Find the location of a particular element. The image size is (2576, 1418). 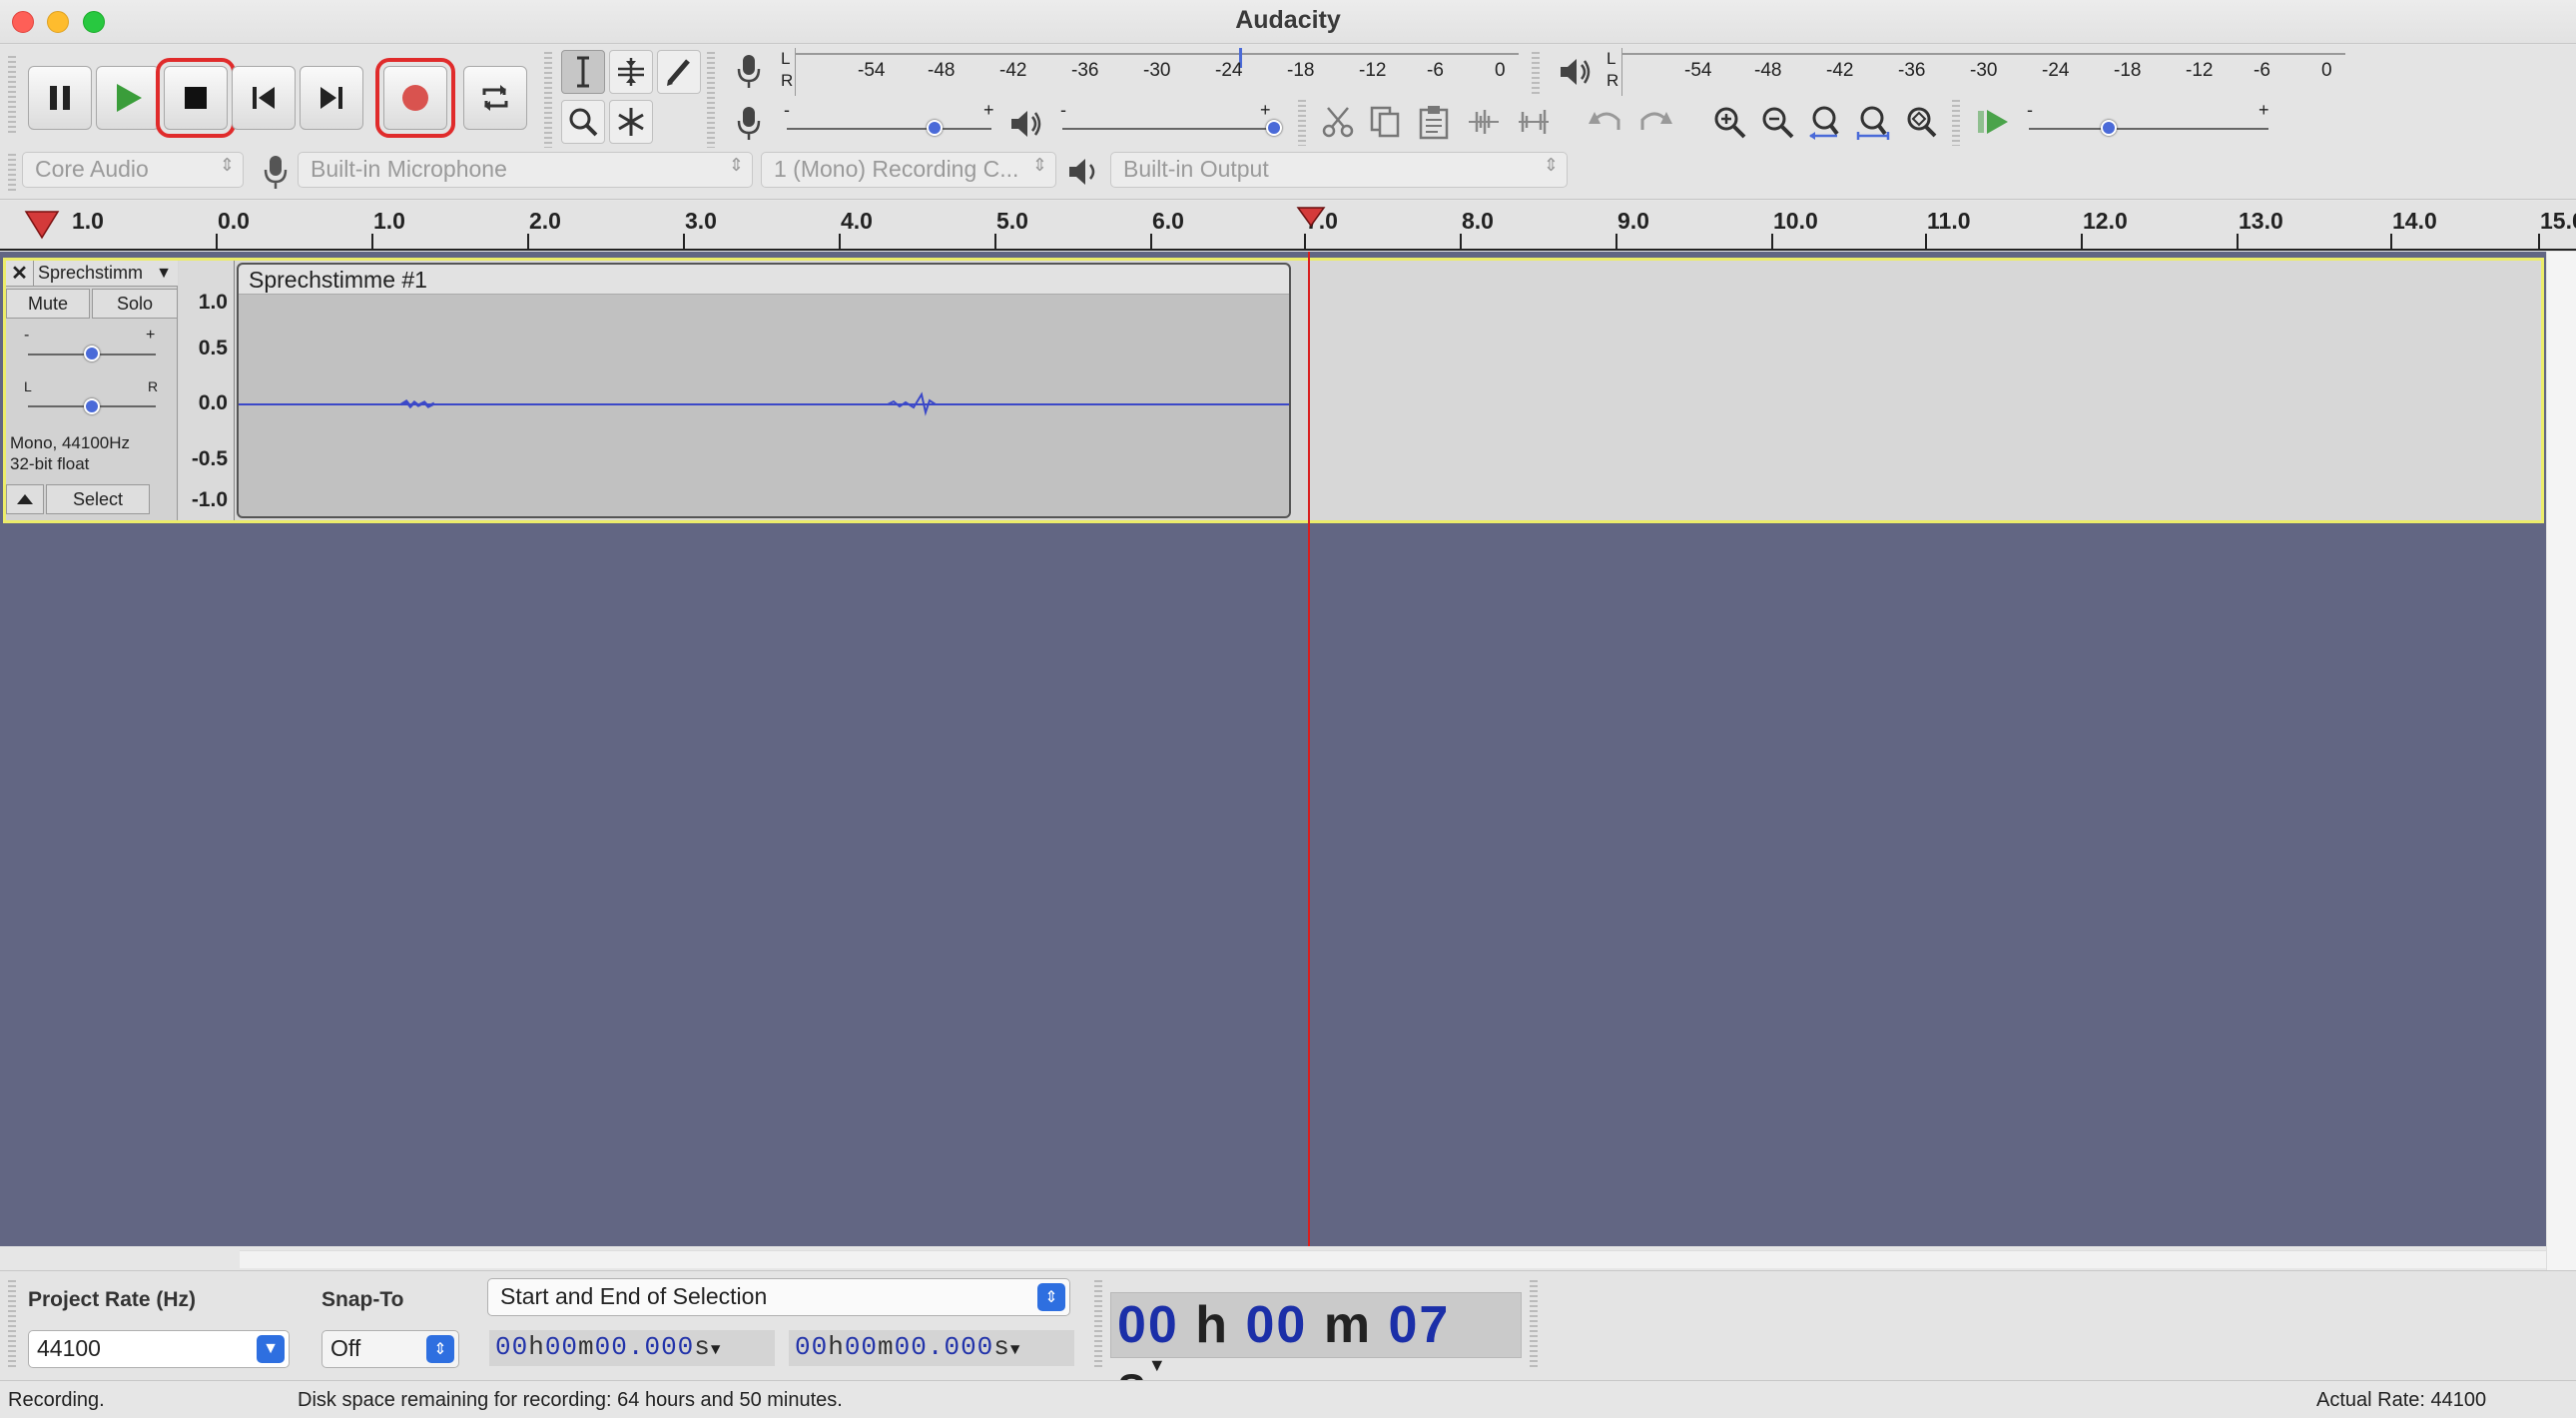

pencil-icon is located at coordinates (678, 72).